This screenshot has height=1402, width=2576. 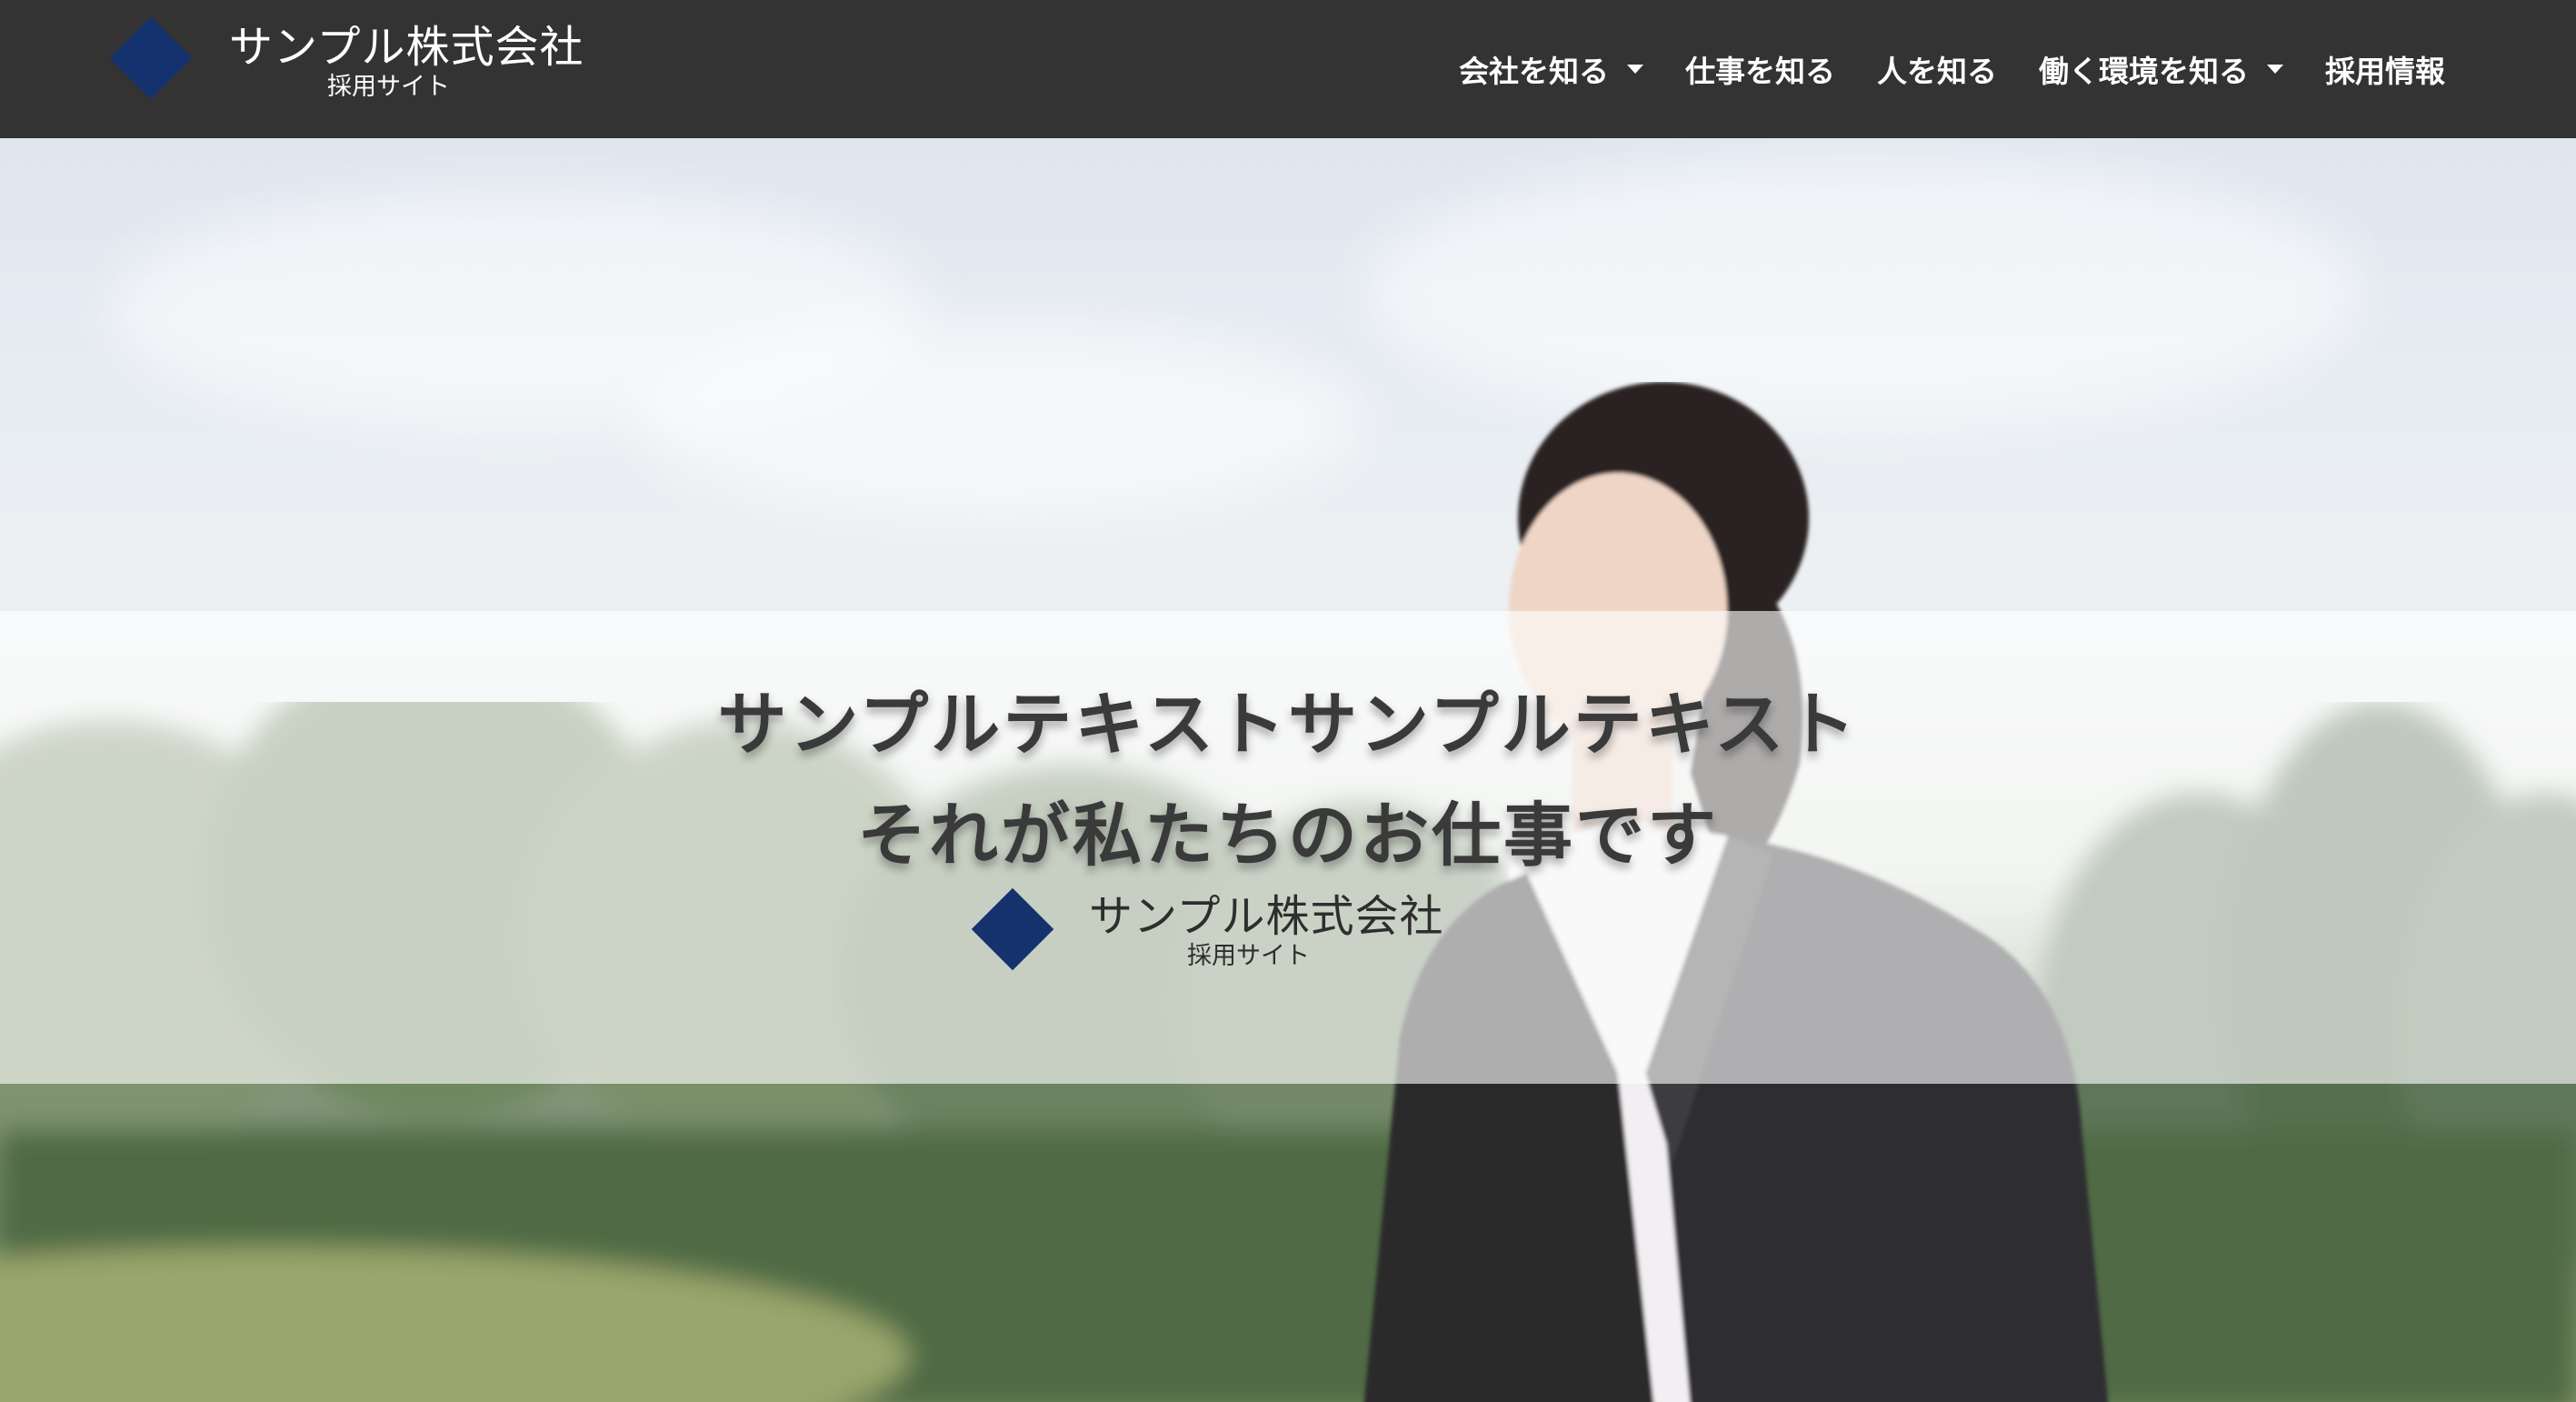 I want to click on logo-company-name: サンプル株式会社, so click(x=406, y=47).